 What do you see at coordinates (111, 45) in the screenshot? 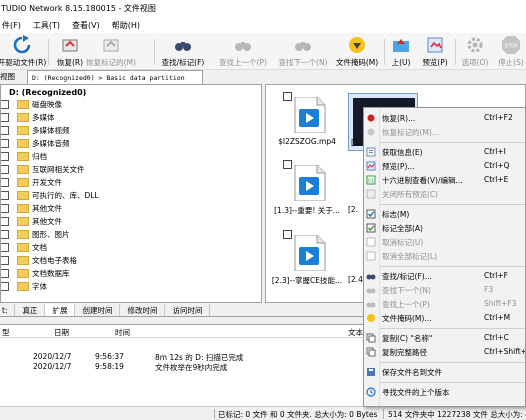
I see `recover-marked-icon` at bounding box center [111, 45].